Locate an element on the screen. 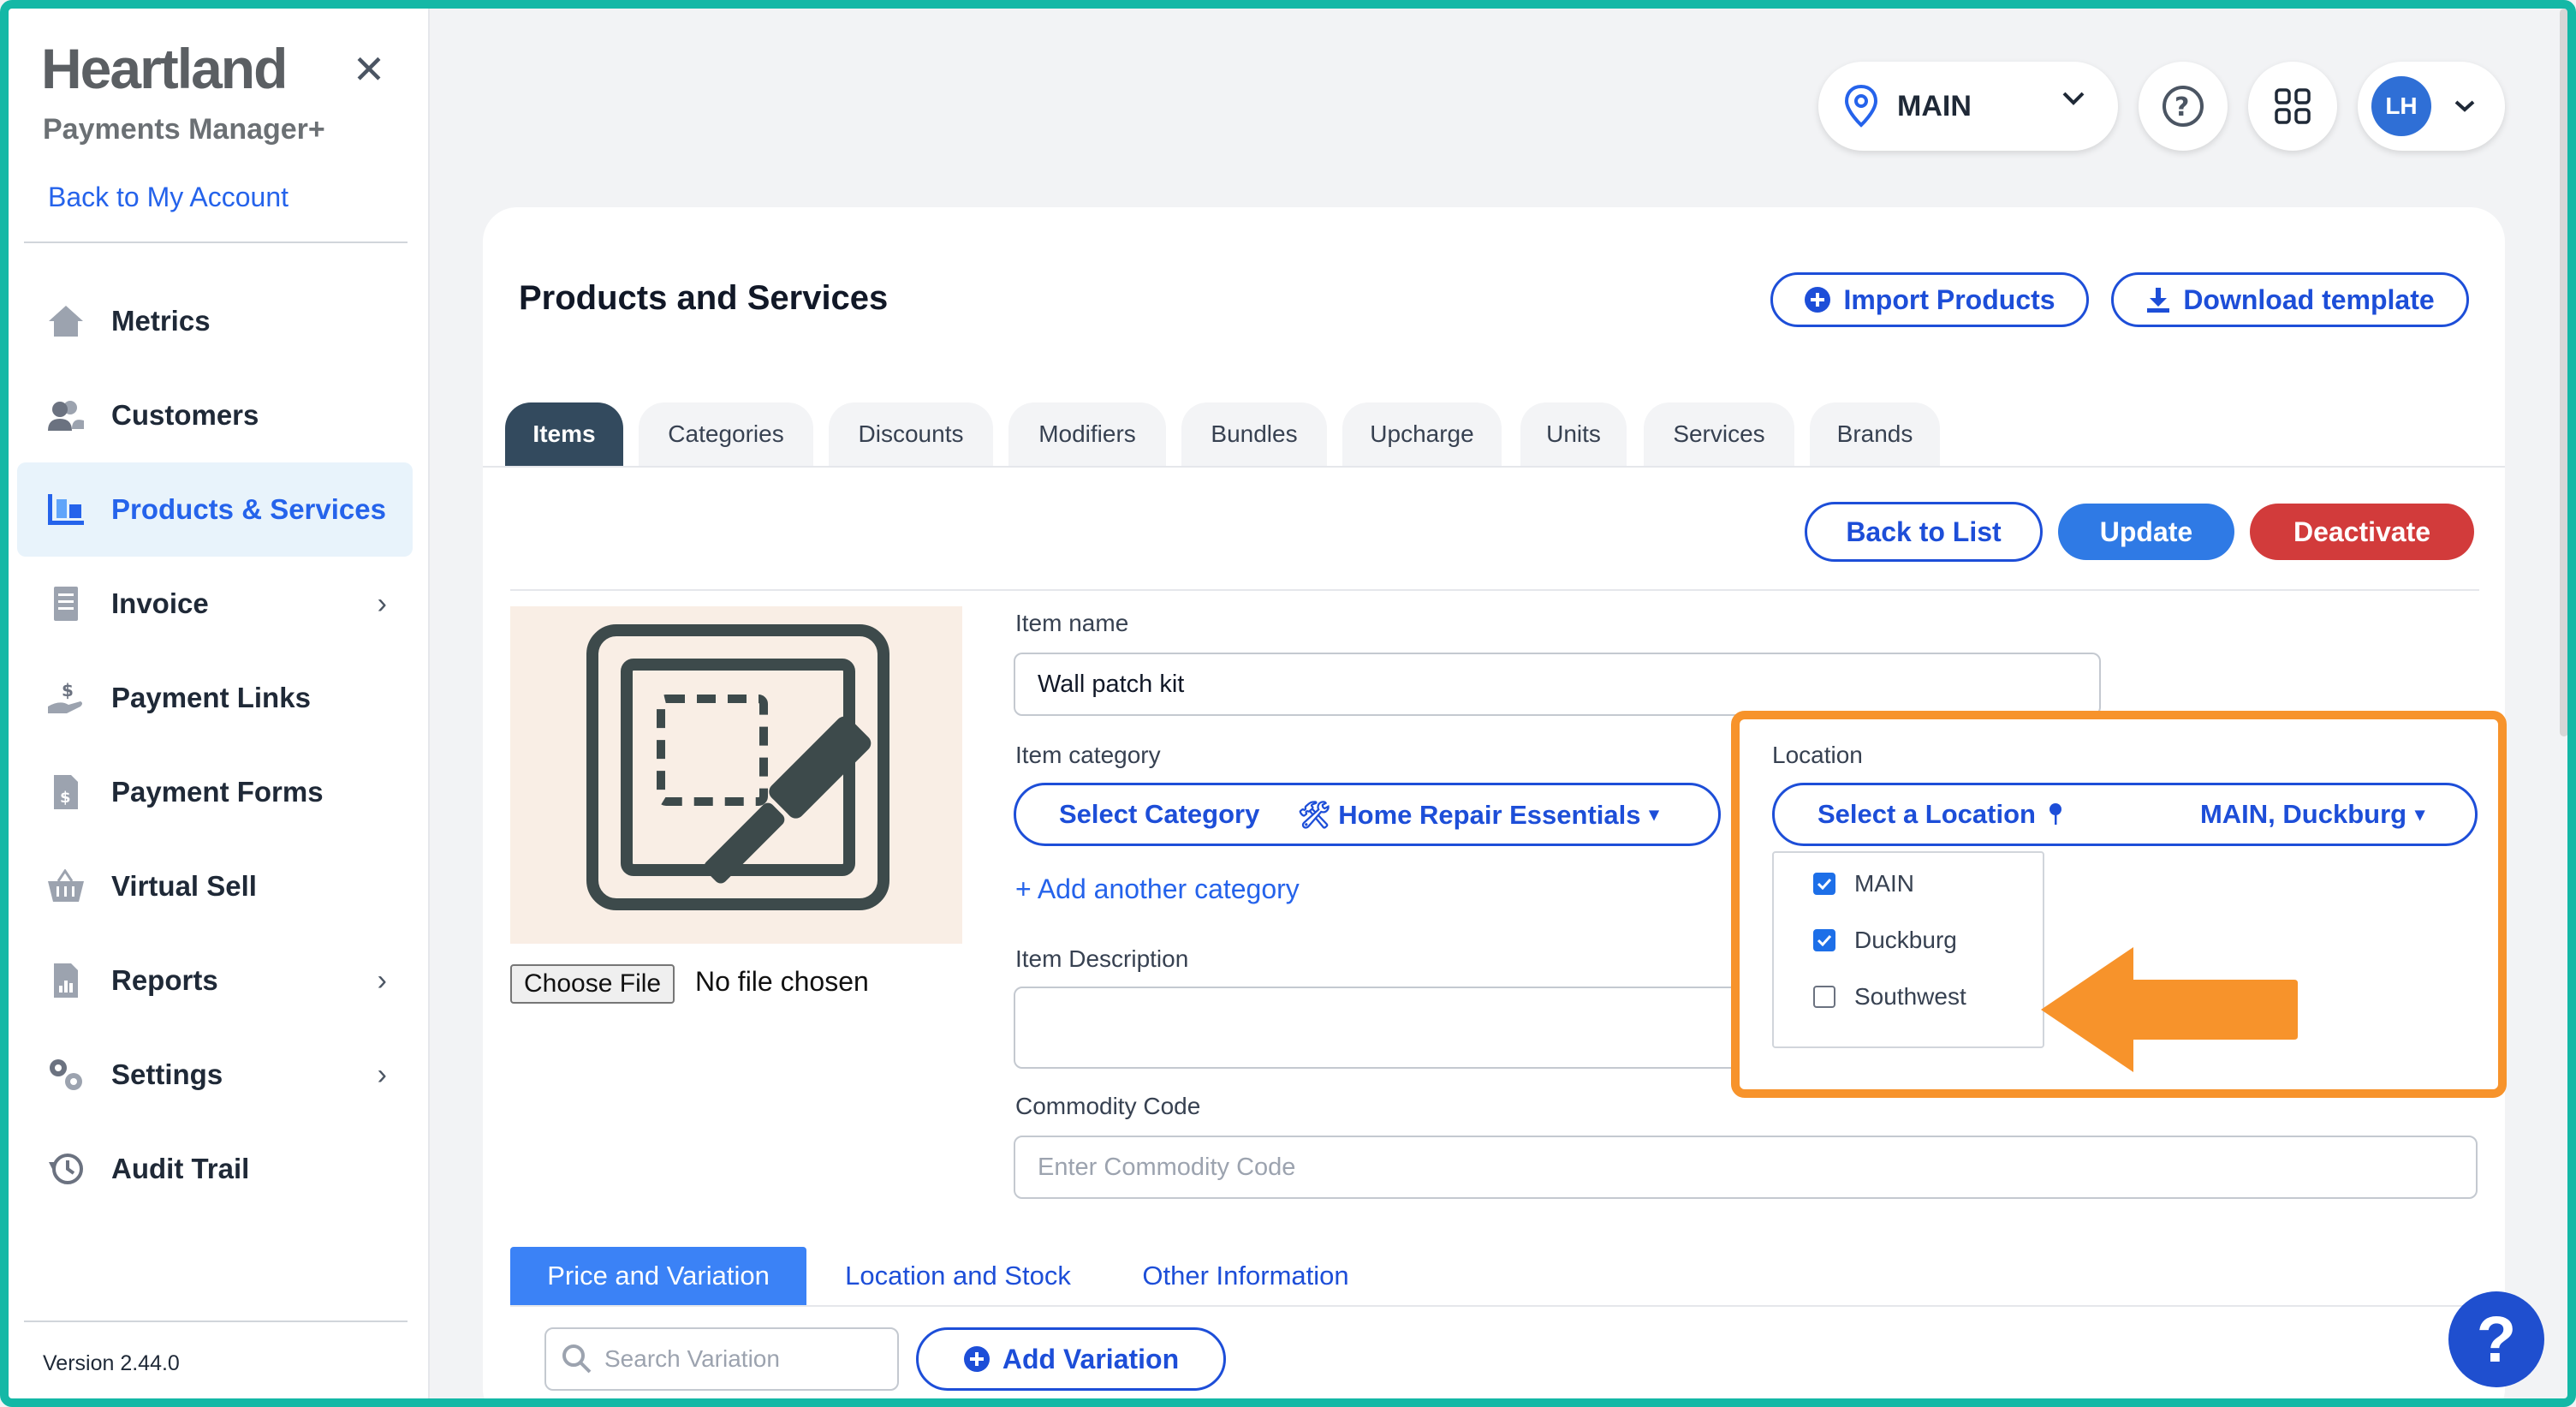 This screenshot has width=2576, height=1407. question-mark-icon: ? is located at coordinates (2497, 1339).